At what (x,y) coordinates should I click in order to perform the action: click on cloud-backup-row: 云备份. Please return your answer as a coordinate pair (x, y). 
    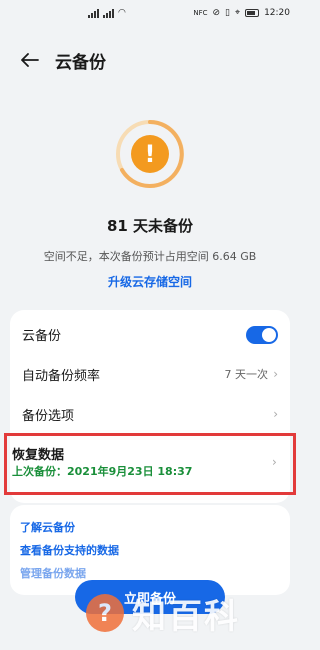
    Looking at the image, I should click on (150, 334).